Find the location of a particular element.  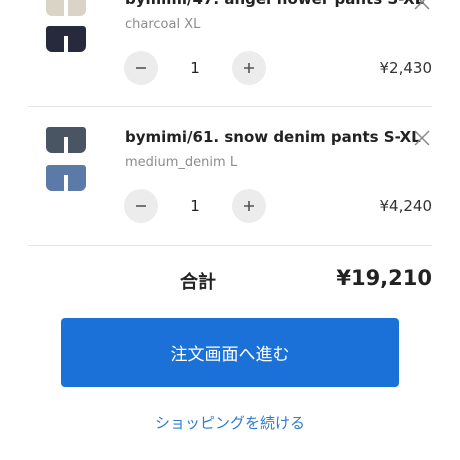

total-label: 合計 is located at coordinates (198, 282).